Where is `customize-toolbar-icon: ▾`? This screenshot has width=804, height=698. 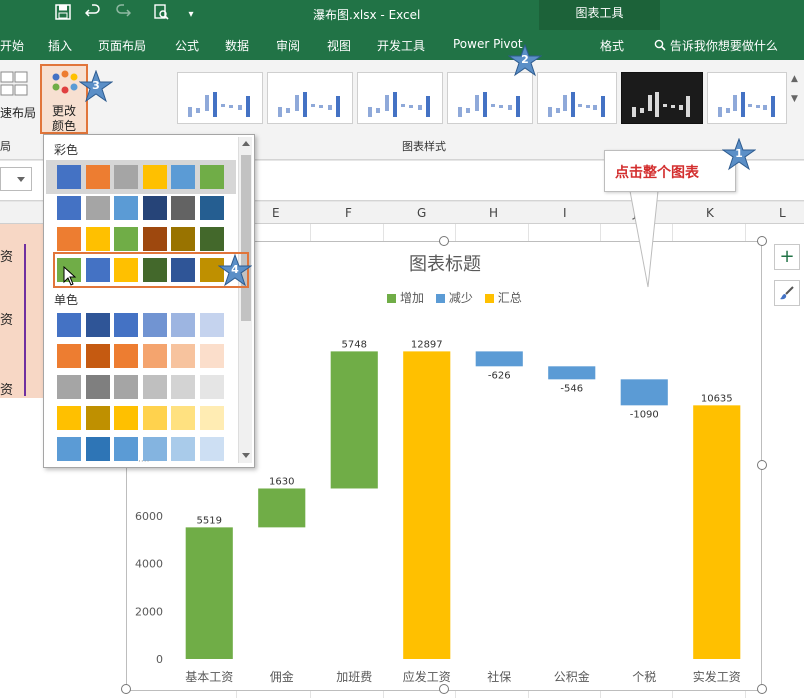
customize-toolbar-icon: ▾ is located at coordinates (191, 15).